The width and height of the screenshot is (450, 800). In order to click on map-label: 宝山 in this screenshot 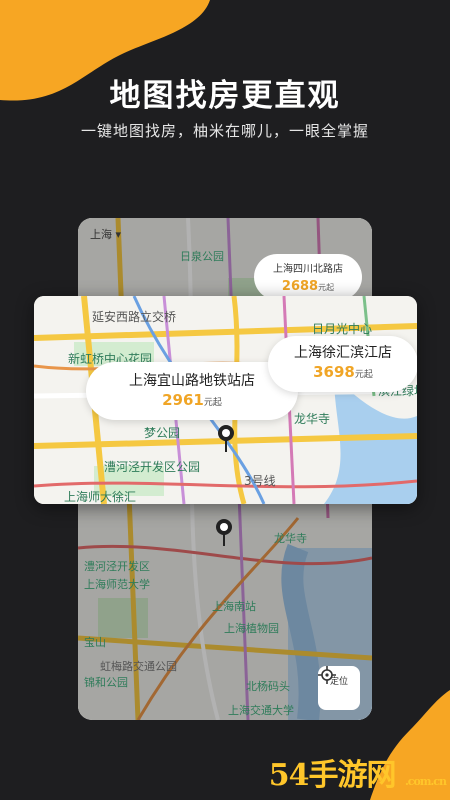, I will do `click(95, 642)`.